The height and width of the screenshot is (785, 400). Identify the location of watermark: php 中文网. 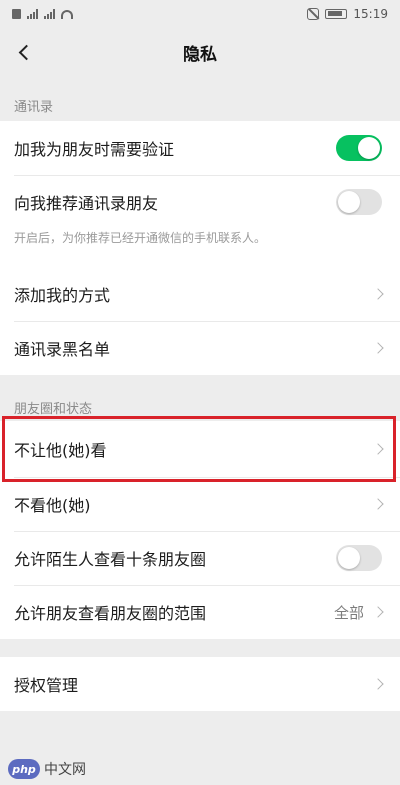
(47, 769).